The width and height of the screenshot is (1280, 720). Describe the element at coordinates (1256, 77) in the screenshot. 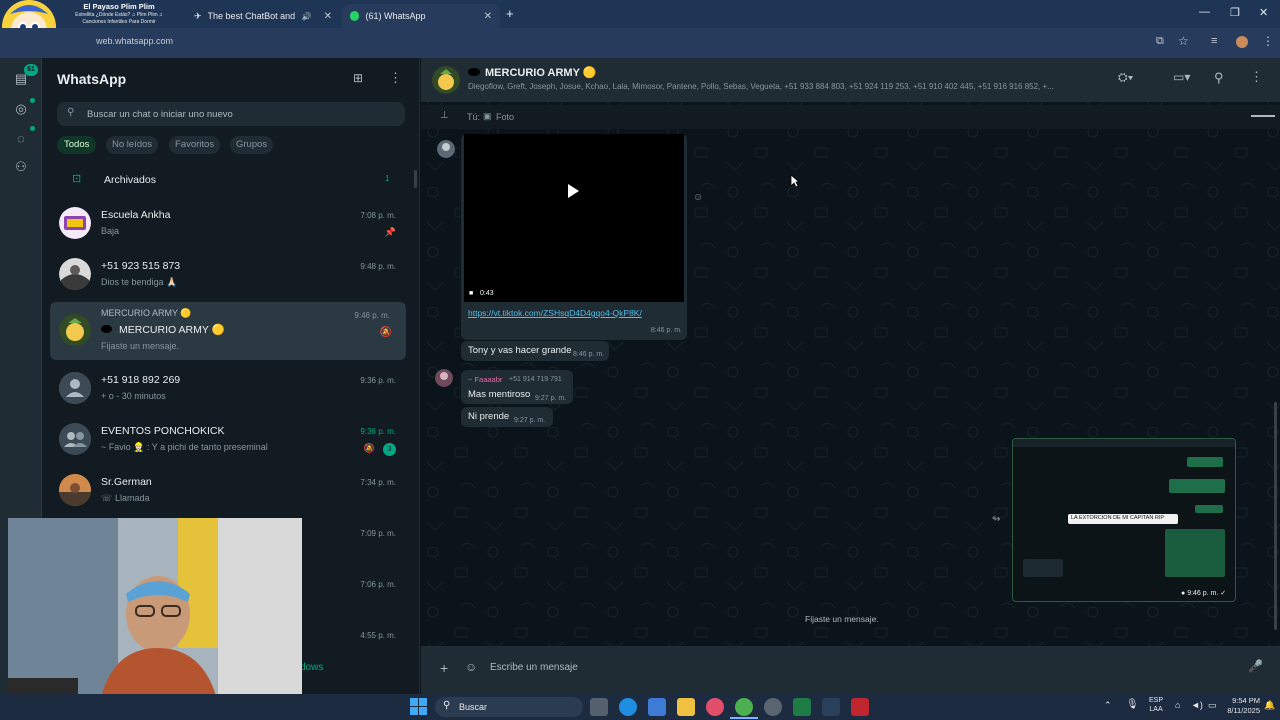

I see `chat-menu-icon: ⋮` at that location.